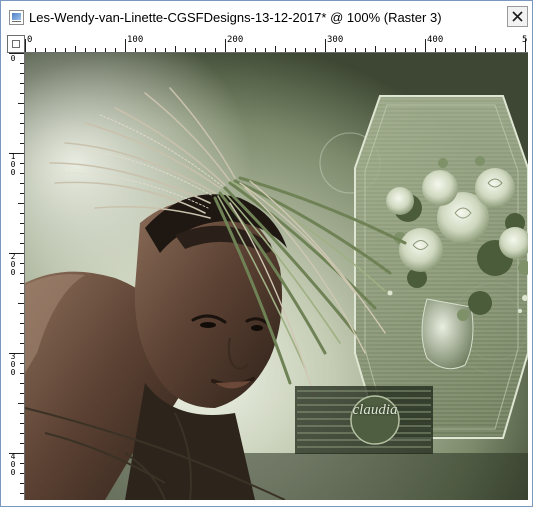  What do you see at coordinates (13, 364) in the screenshot?
I see `ruler-label-v300: 300` at bounding box center [13, 364].